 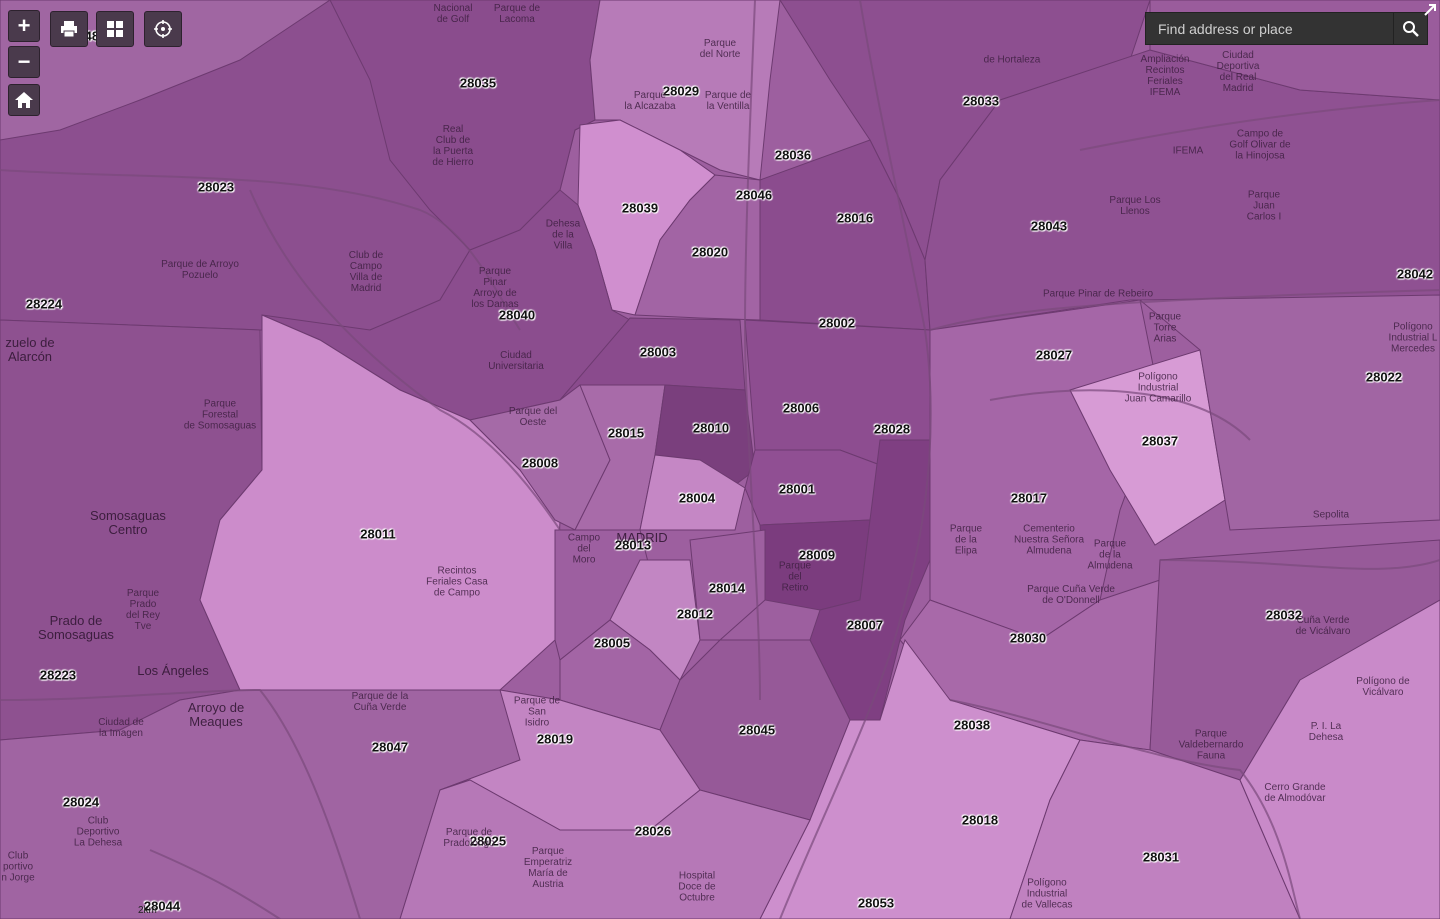 I want to click on place-label: Cerro Grande de Almodóvar, so click(x=1295, y=793).